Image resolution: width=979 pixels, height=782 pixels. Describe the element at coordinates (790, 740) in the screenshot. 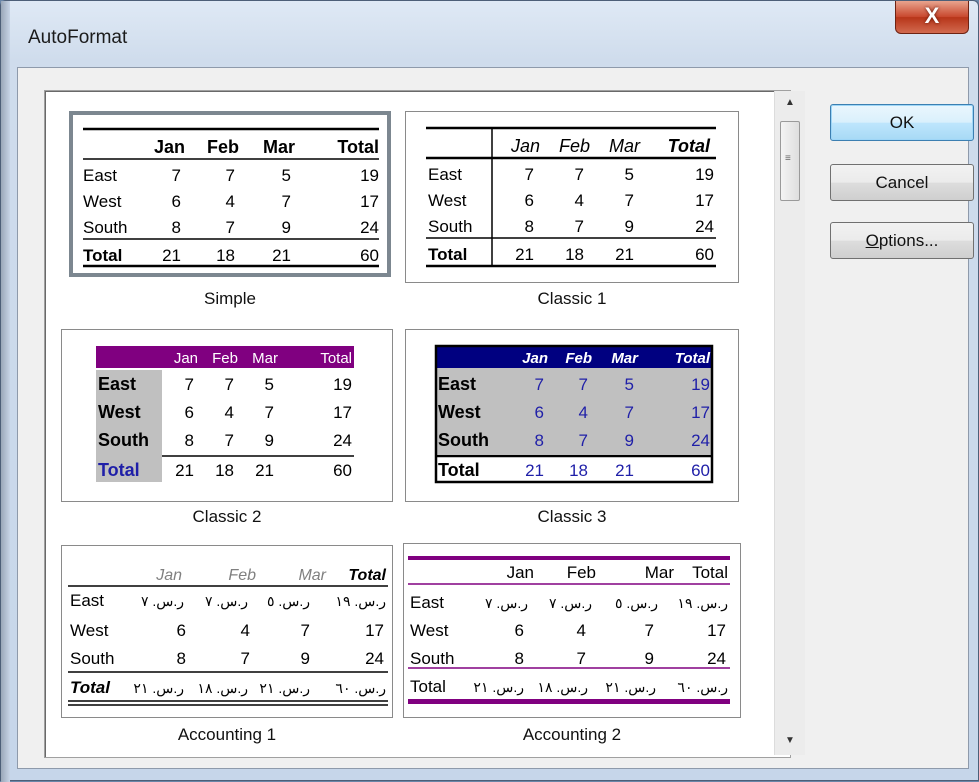

I see `scroll-down-arrow-icon: ▼` at that location.